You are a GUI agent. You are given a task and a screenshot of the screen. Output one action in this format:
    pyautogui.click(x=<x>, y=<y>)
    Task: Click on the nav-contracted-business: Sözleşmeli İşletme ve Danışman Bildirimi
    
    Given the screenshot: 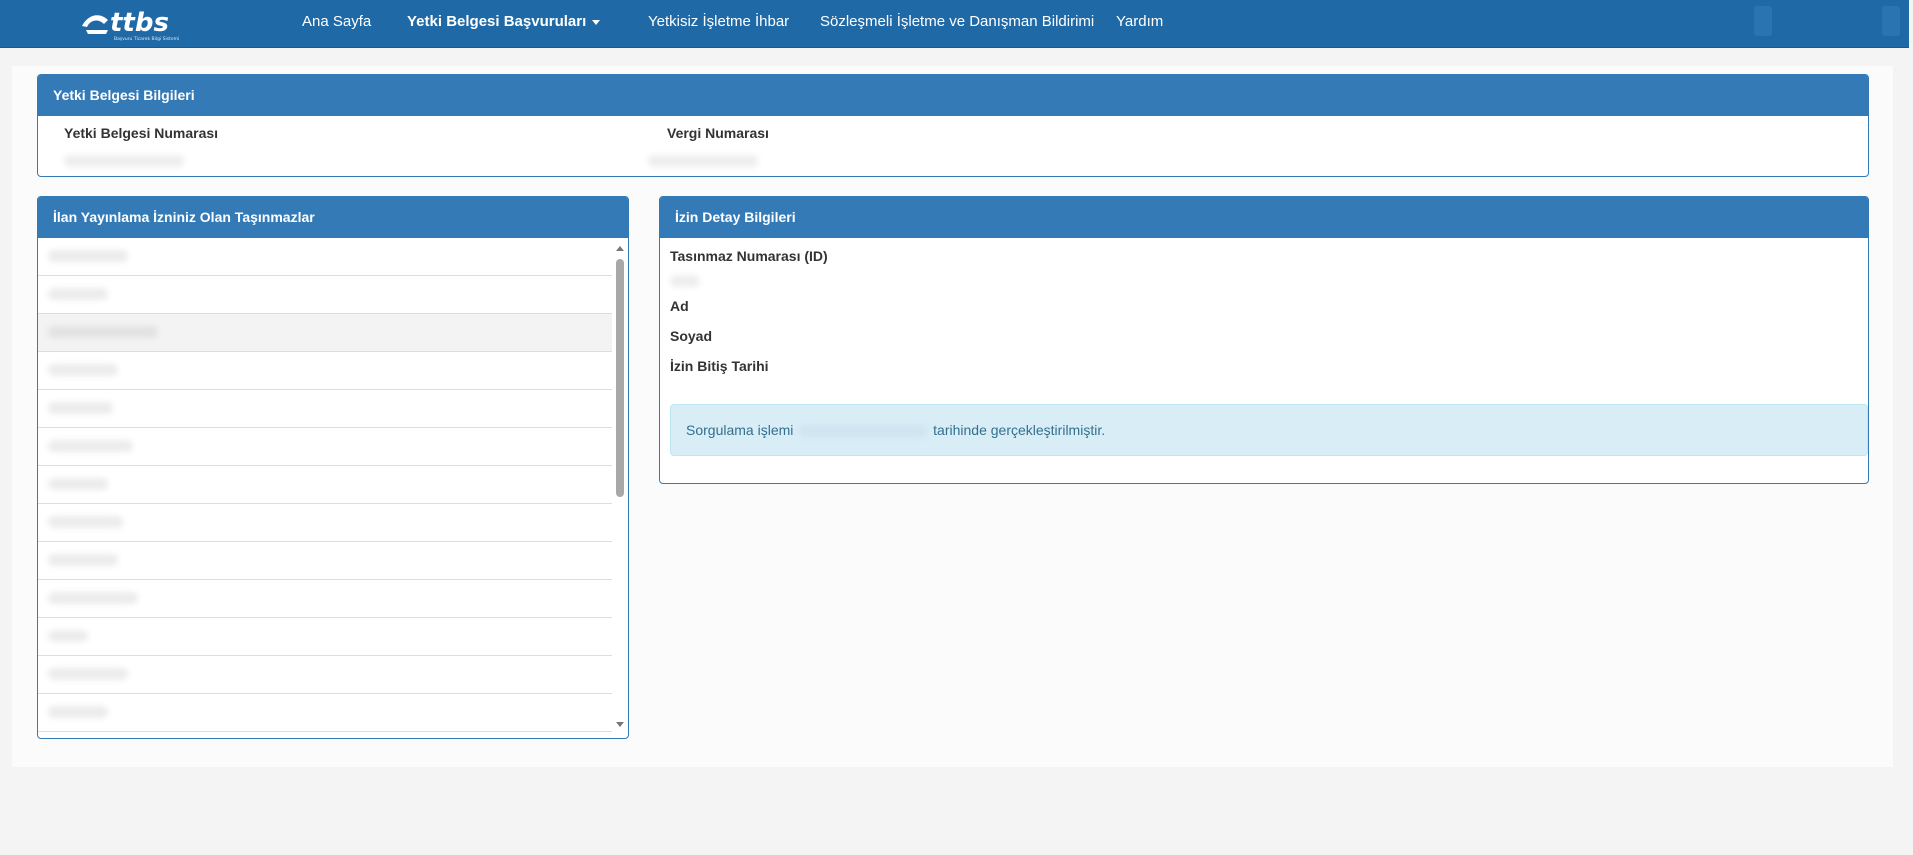 What is the action you would take?
    pyautogui.click(x=957, y=22)
    